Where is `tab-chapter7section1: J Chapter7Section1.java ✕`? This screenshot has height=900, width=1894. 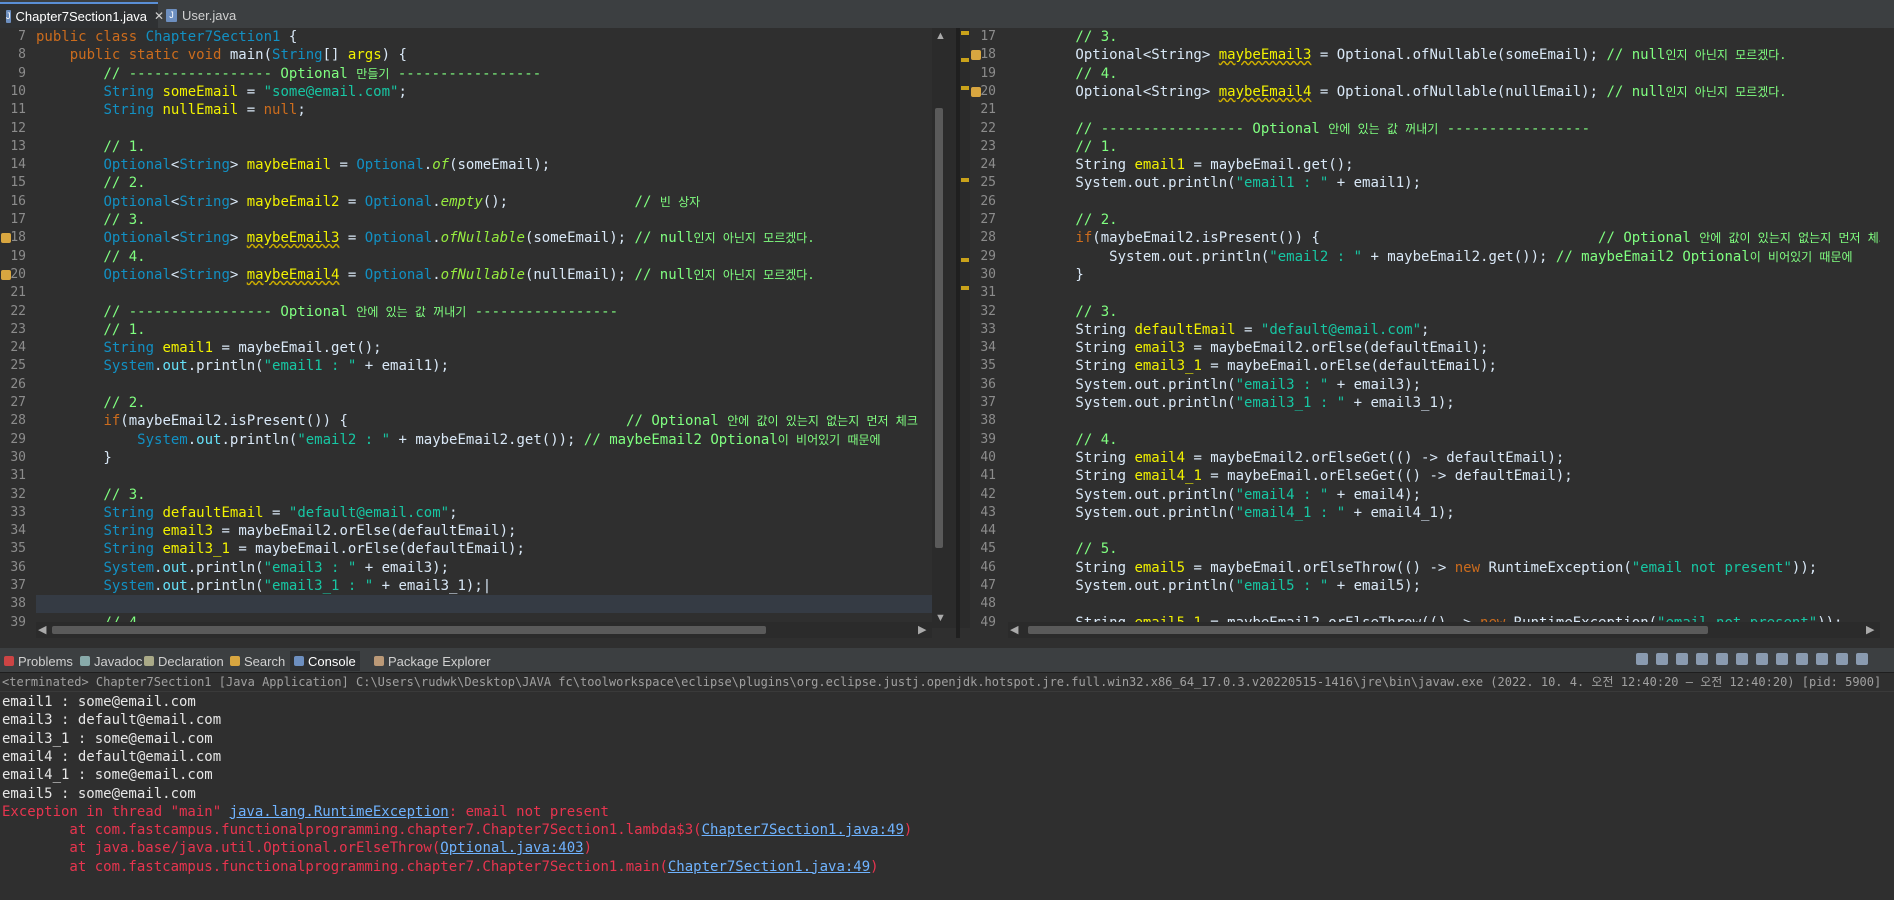
tab-chapter7section1: J Chapter7Section1.java ✕ is located at coordinates (82, 15).